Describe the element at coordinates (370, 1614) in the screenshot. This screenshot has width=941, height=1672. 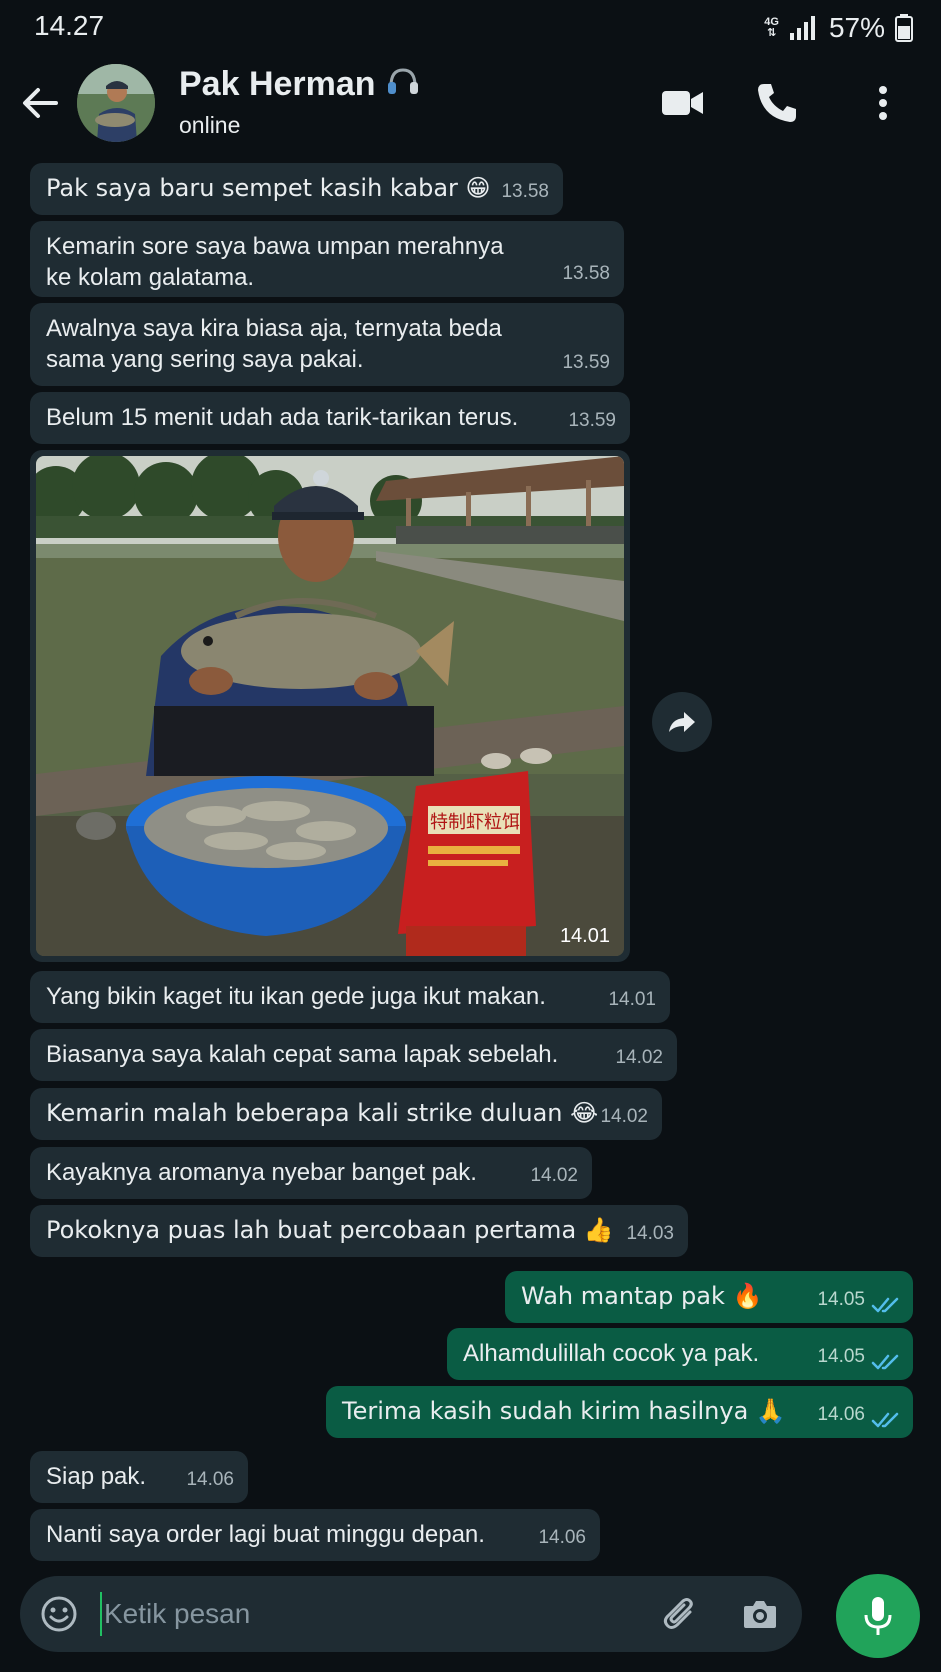
I see `message-input` at that location.